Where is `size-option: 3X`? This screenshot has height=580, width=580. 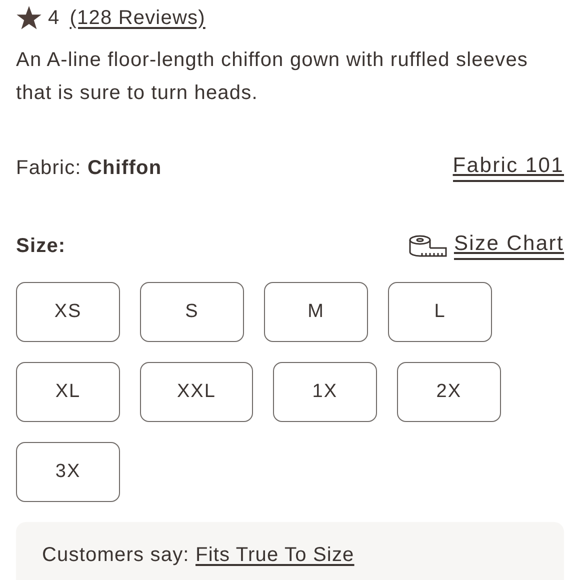 size-option: 3X is located at coordinates (68, 472).